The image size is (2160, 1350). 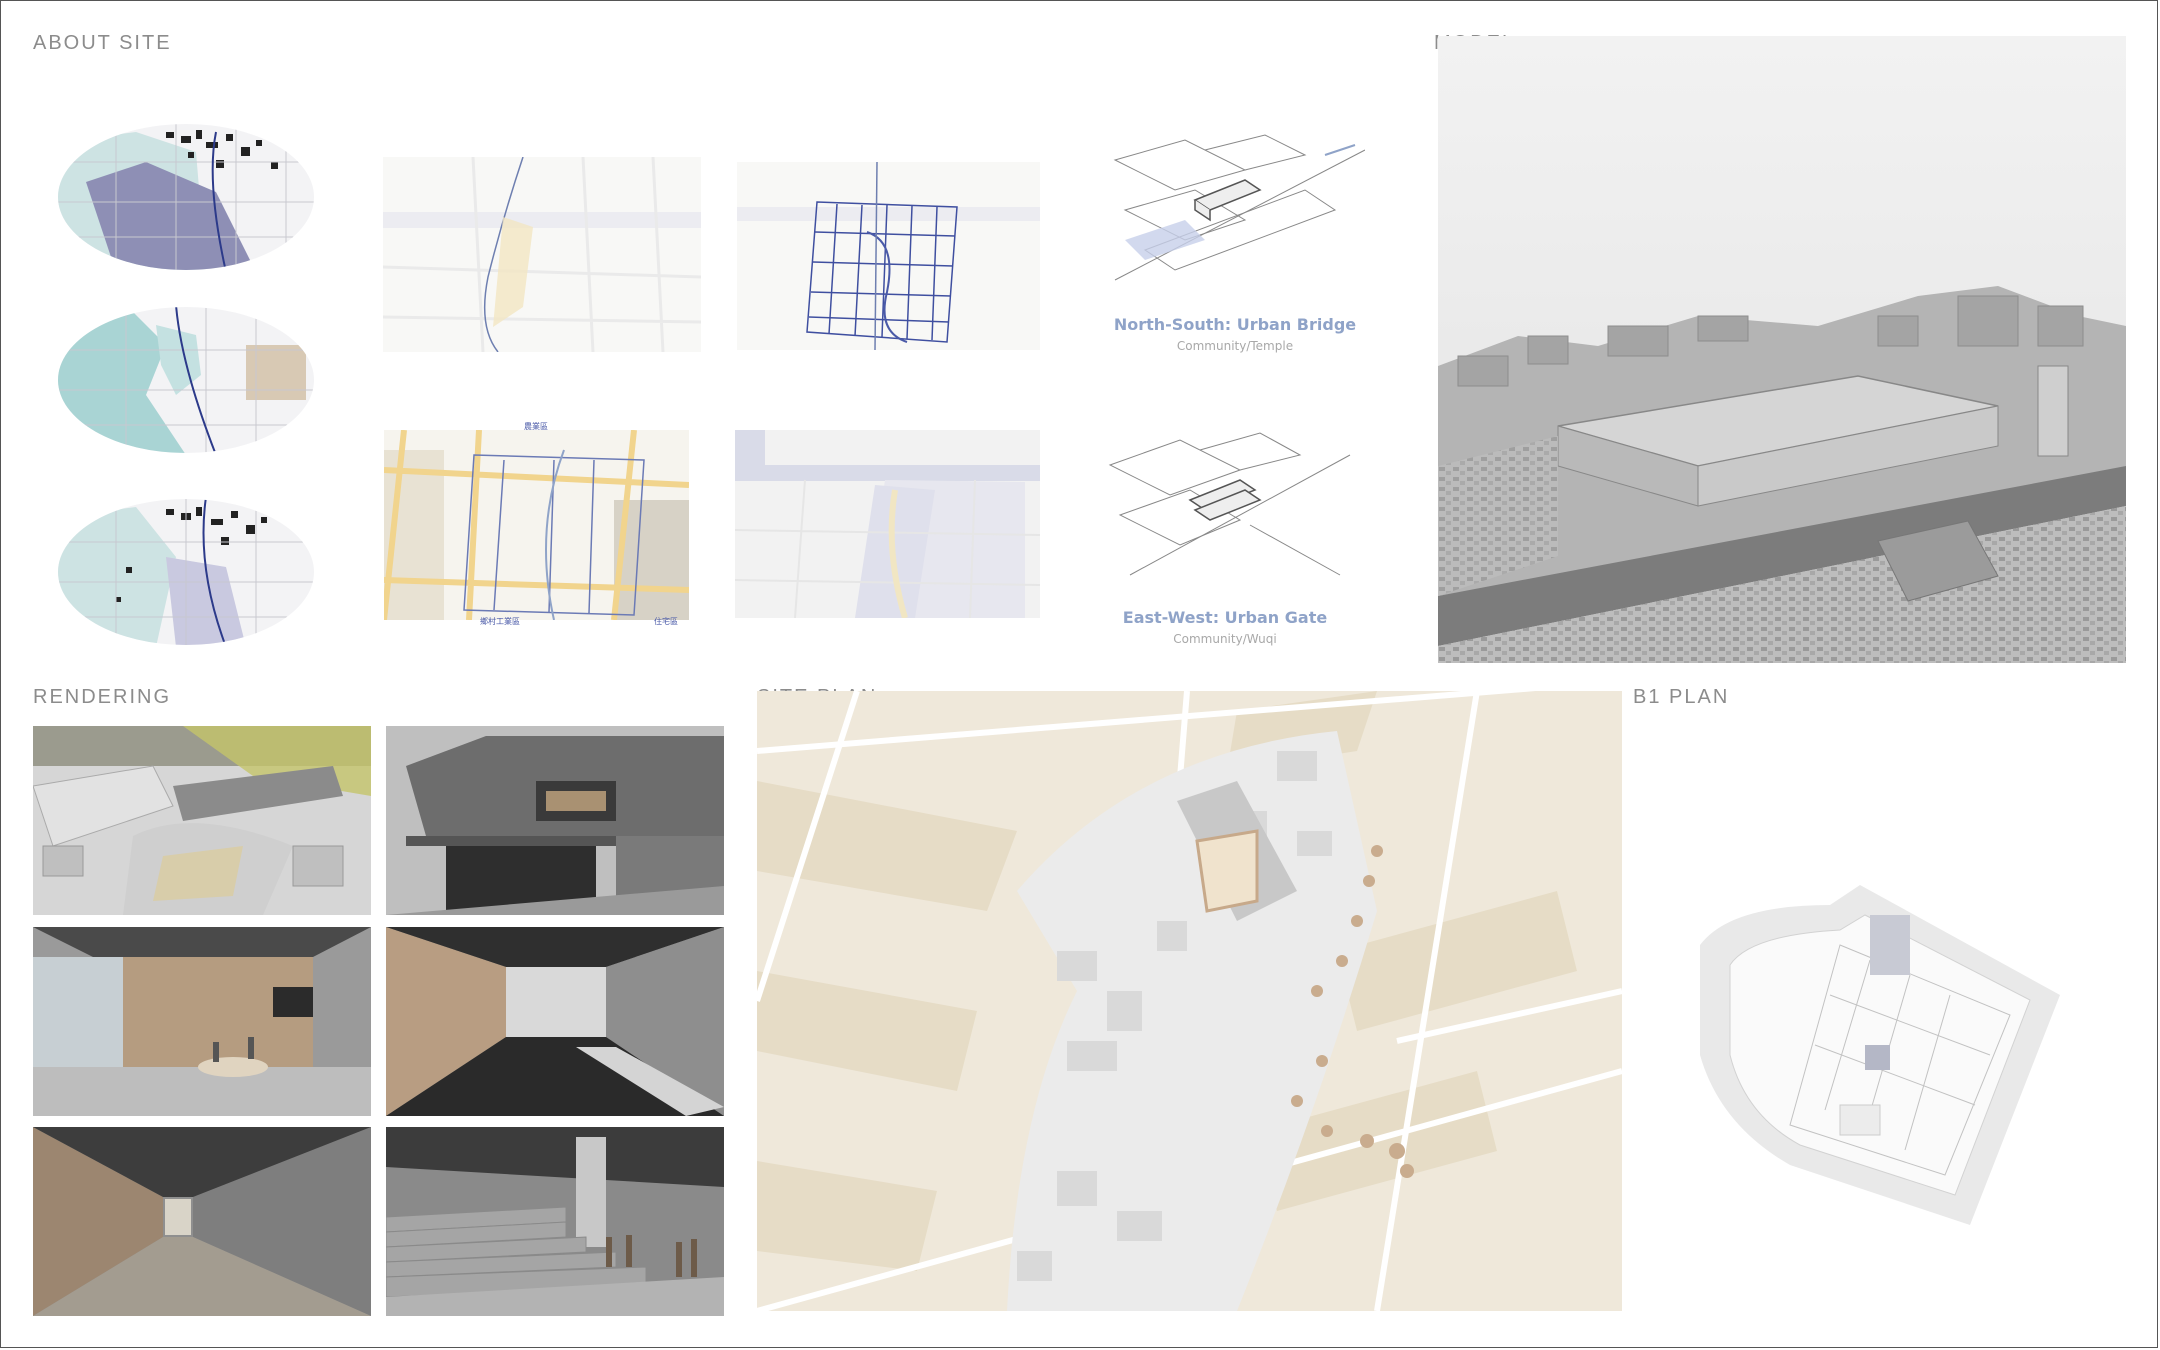 I want to click on diagram-east-west-title: East-West: Urban Gate, so click(x=1225, y=617).